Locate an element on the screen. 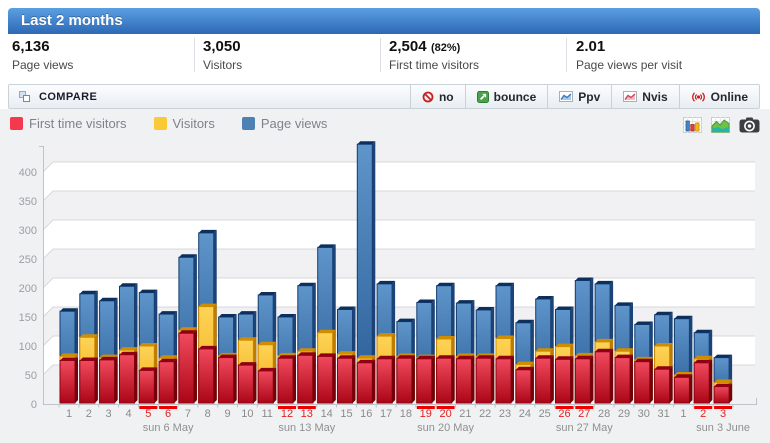 Image resolution: width=770 pixels, height=443 pixels. svg-text: 19 is located at coordinates (426, 414).